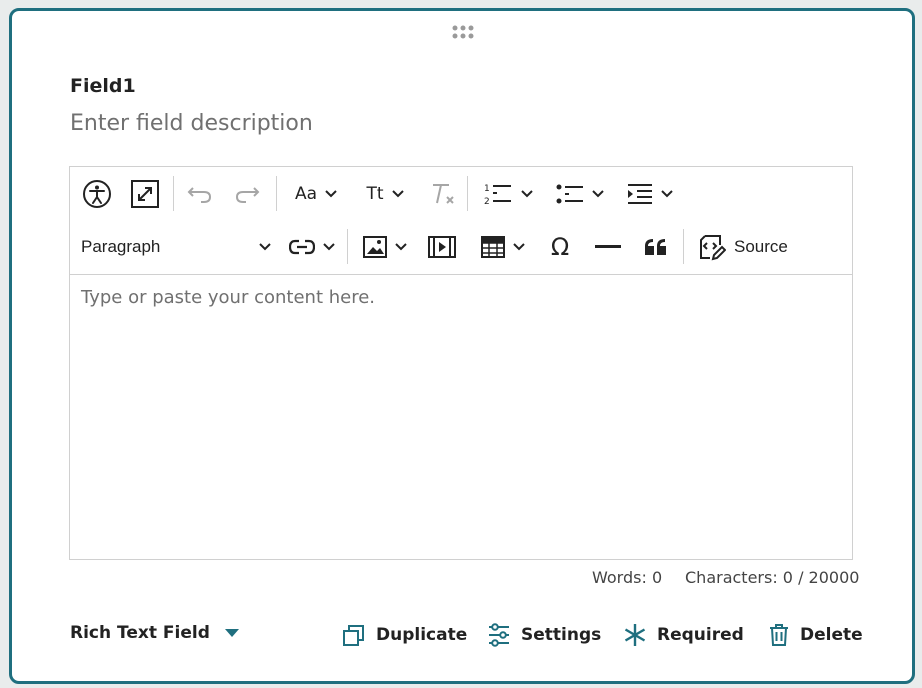 The height and width of the screenshot is (688, 922). What do you see at coordinates (306, 194) in the screenshot?
I see `font-size-label: Aa` at bounding box center [306, 194].